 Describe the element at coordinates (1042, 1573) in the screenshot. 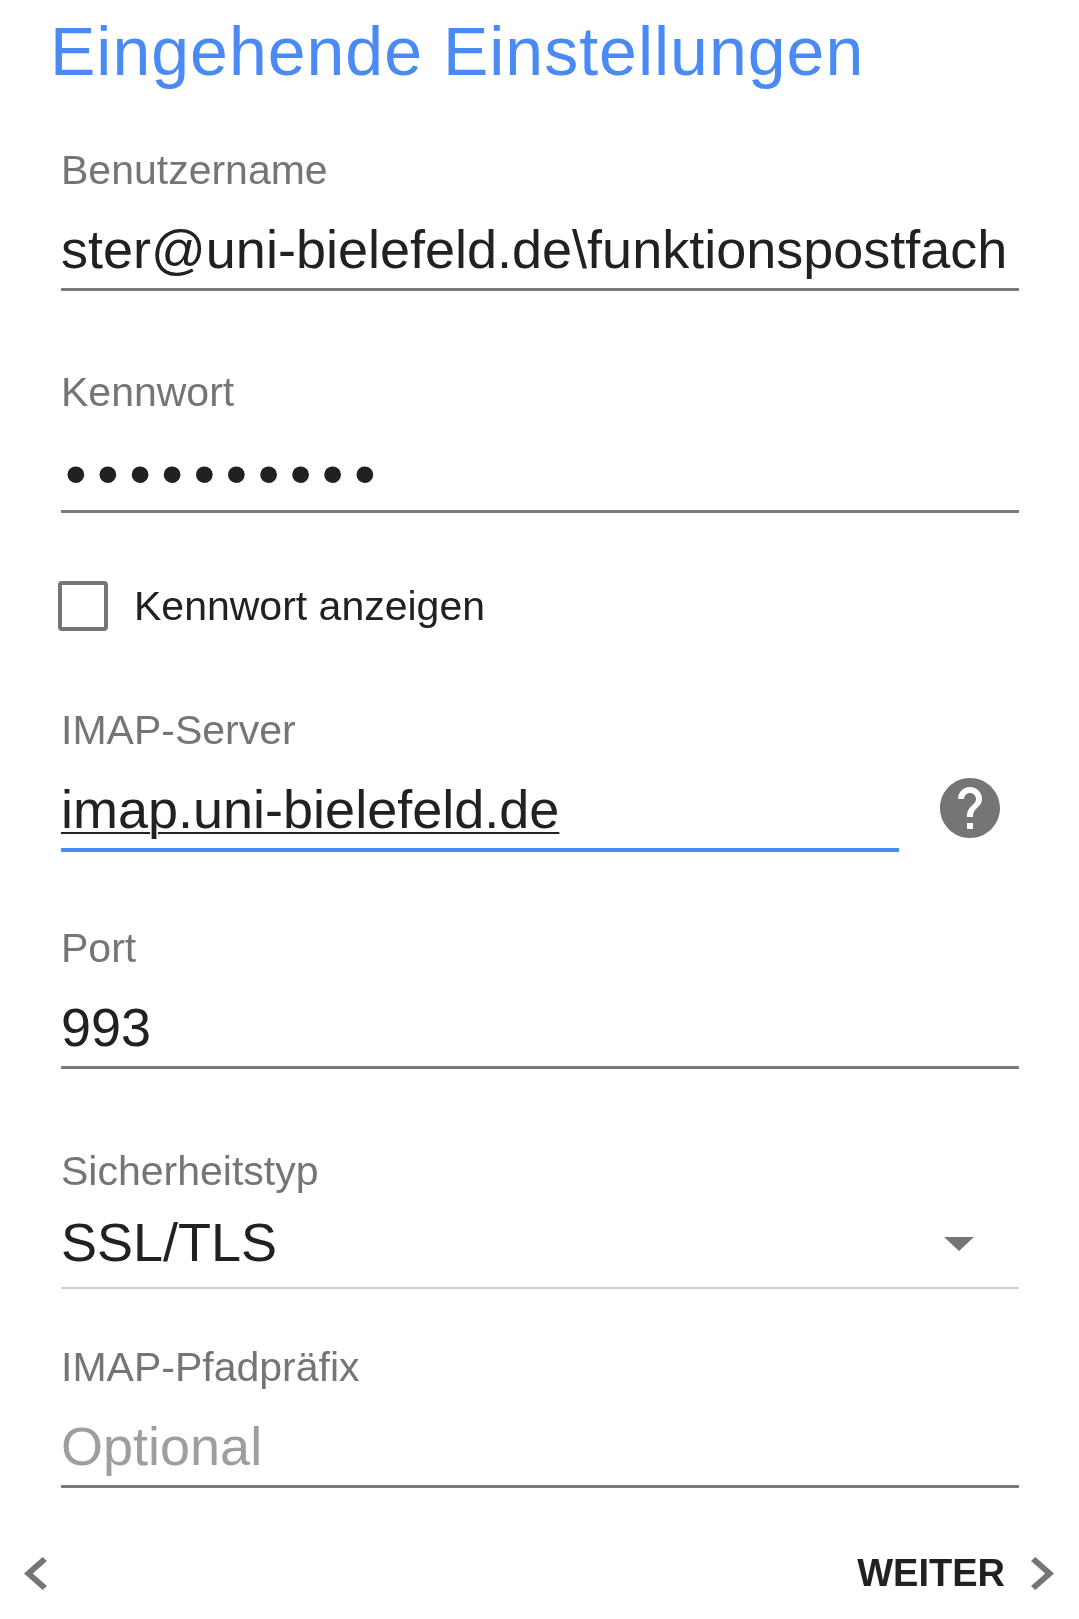

I see `chevron-right-icon` at that location.